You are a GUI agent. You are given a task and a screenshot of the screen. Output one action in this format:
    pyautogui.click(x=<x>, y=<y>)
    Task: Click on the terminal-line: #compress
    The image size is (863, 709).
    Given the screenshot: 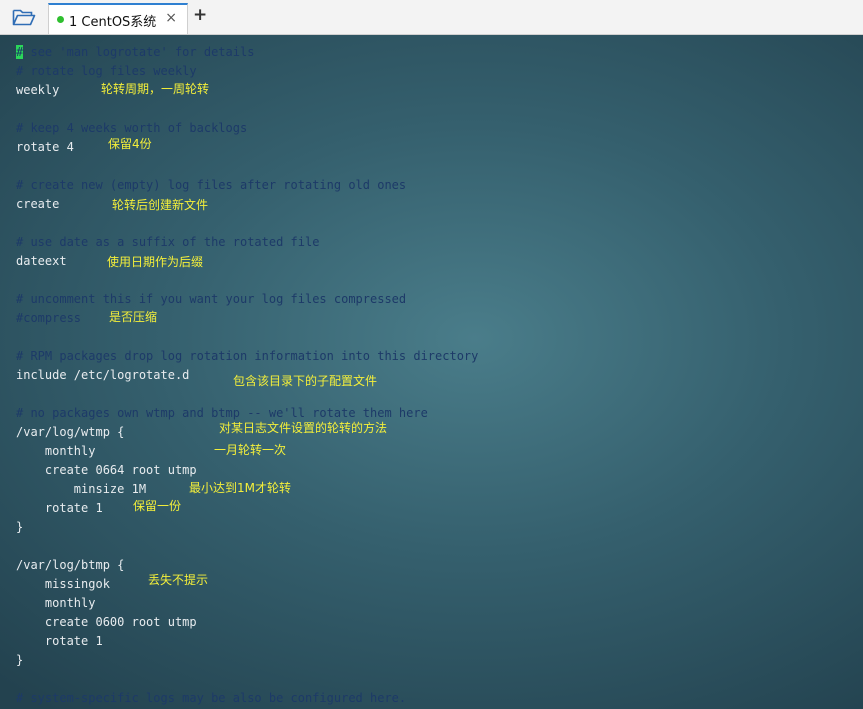 What is the action you would take?
    pyautogui.click(x=49, y=318)
    